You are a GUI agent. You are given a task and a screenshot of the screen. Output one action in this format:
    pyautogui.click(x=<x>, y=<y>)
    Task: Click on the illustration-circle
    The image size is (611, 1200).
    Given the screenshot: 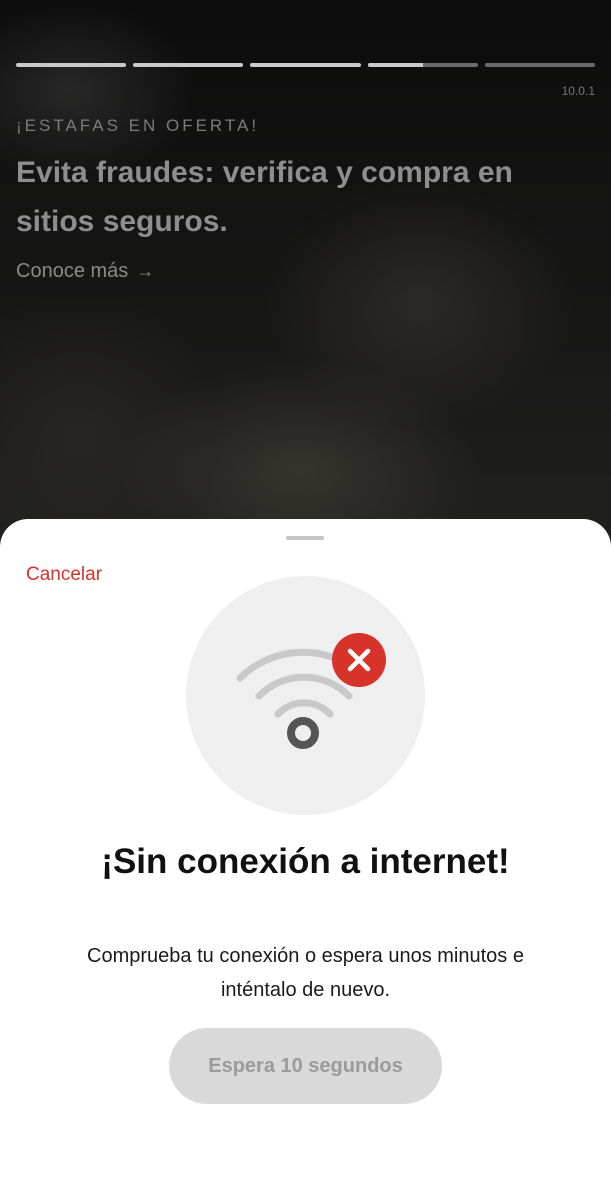 What is the action you would take?
    pyautogui.click(x=305, y=695)
    